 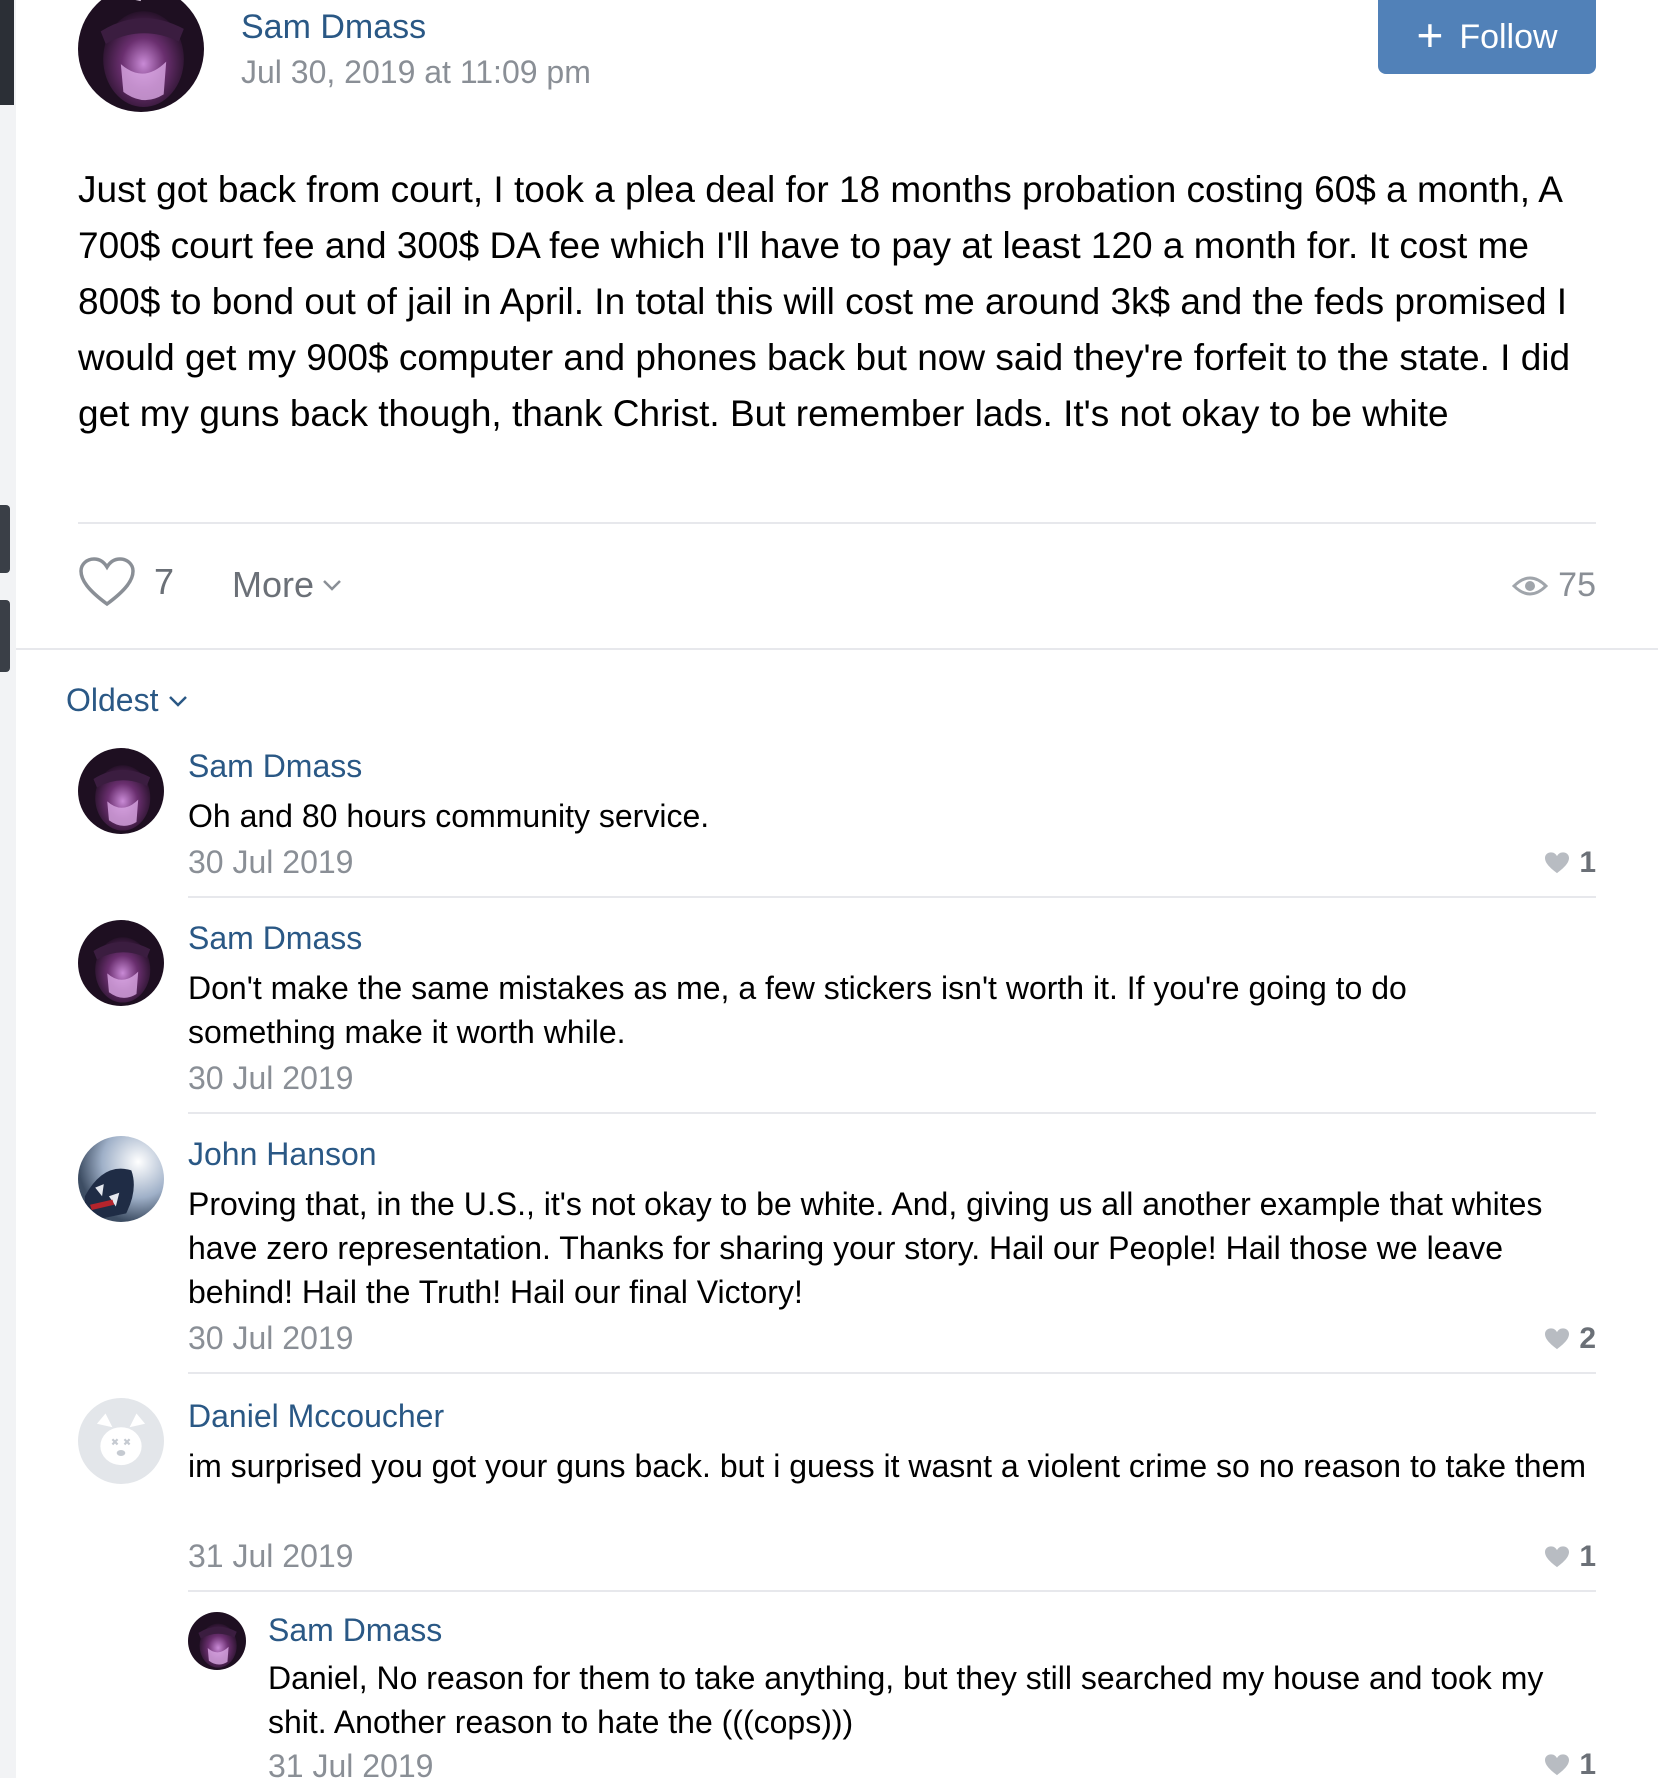 I want to click on comment-like-count: 2, so click(x=1587, y=1338).